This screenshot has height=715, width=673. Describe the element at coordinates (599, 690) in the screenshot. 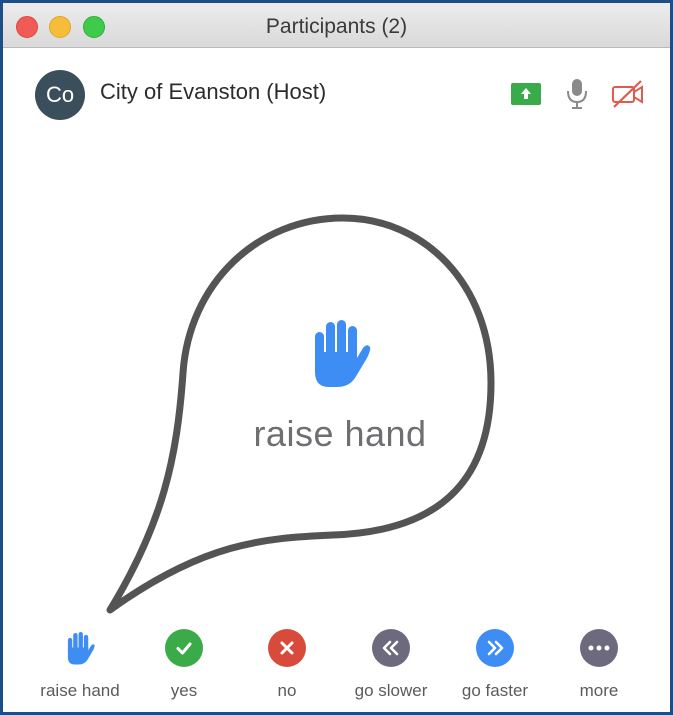

I see `more-label: more` at that location.